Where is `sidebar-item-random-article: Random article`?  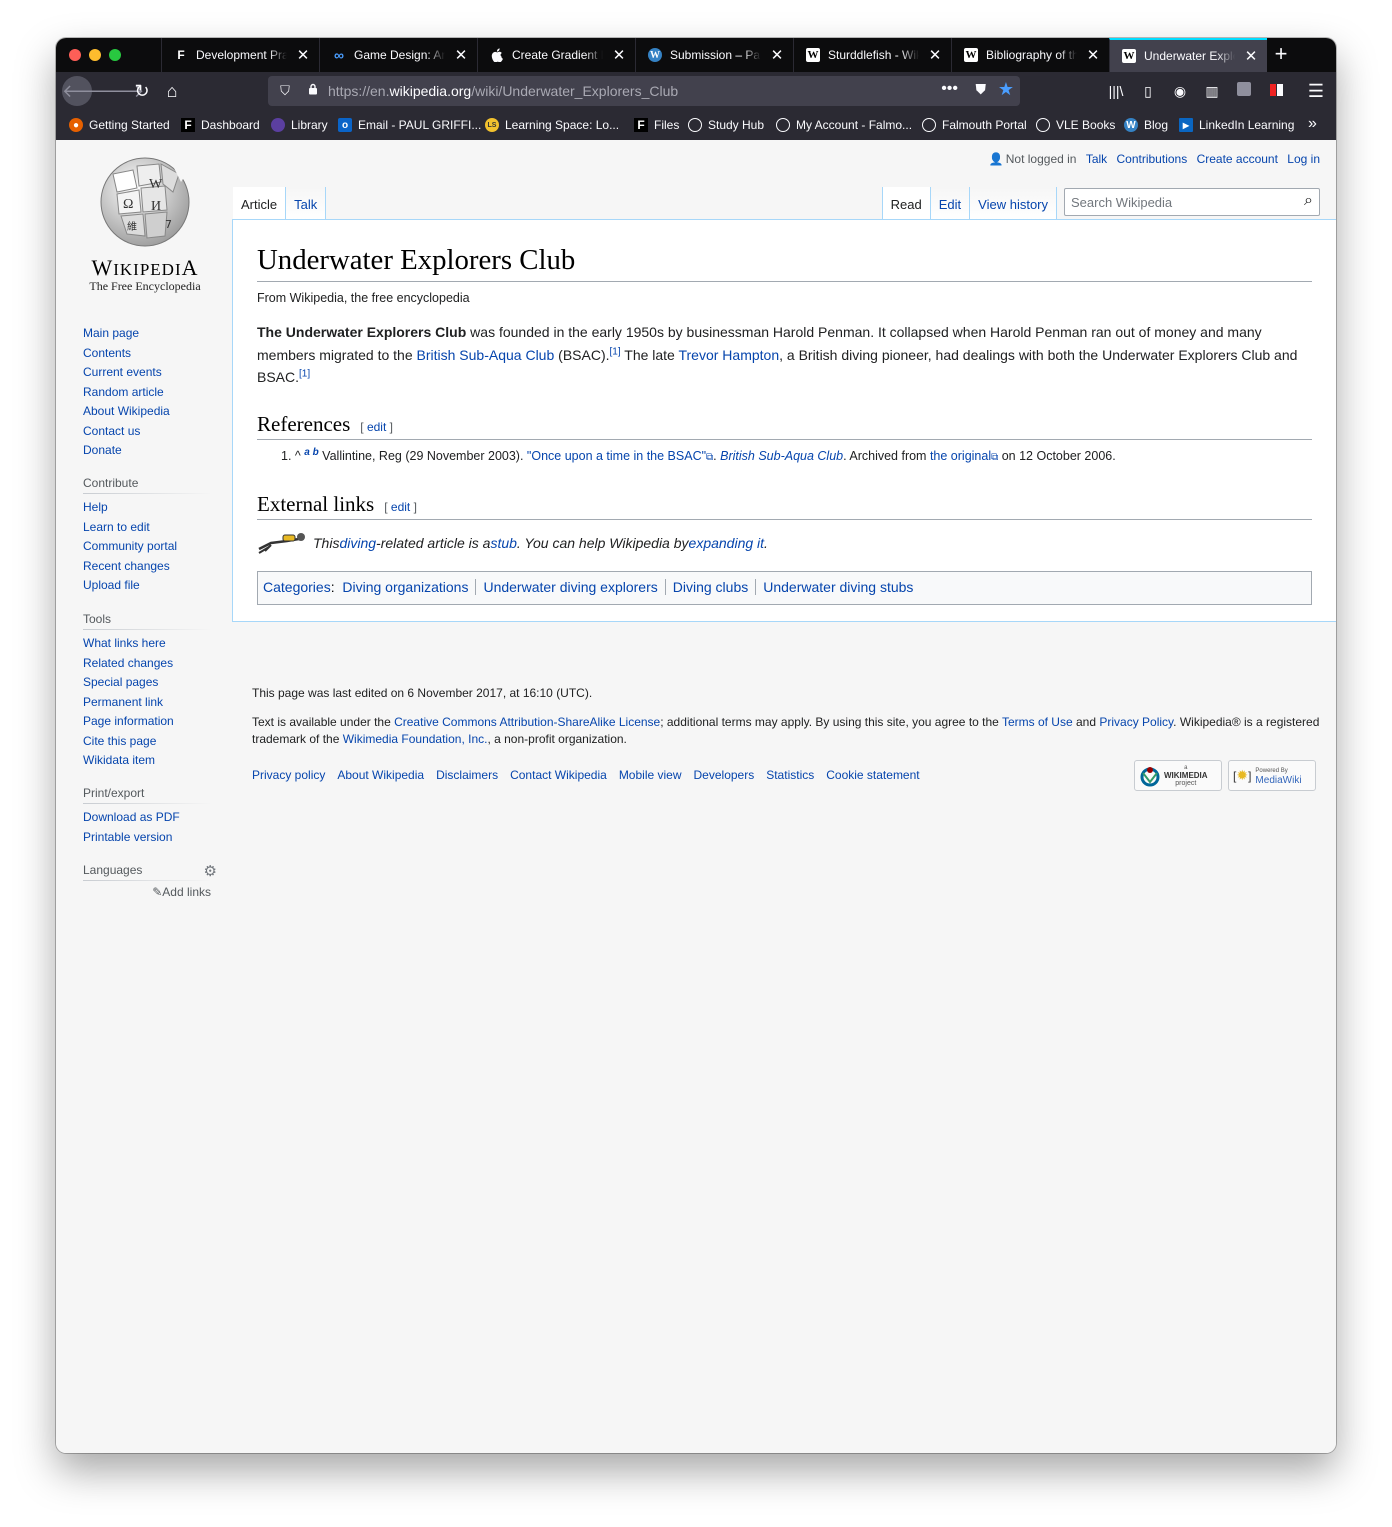
sidebar-item-random-article: Random article is located at coordinates (147, 393).